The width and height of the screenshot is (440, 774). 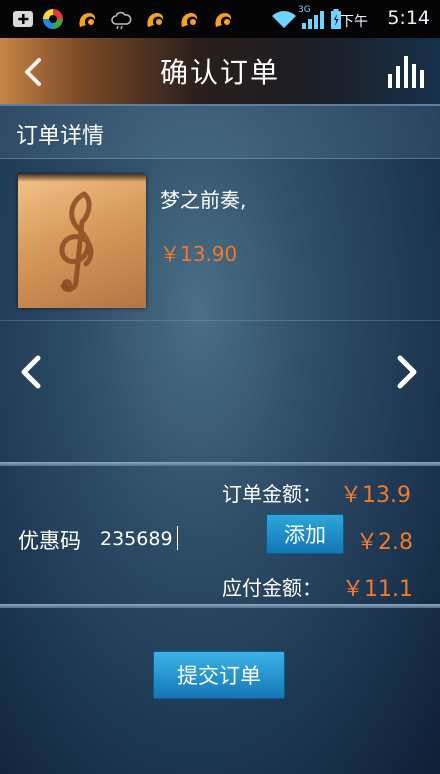 What do you see at coordinates (220, 132) in the screenshot?
I see `order-details-header: 订单详情` at bounding box center [220, 132].